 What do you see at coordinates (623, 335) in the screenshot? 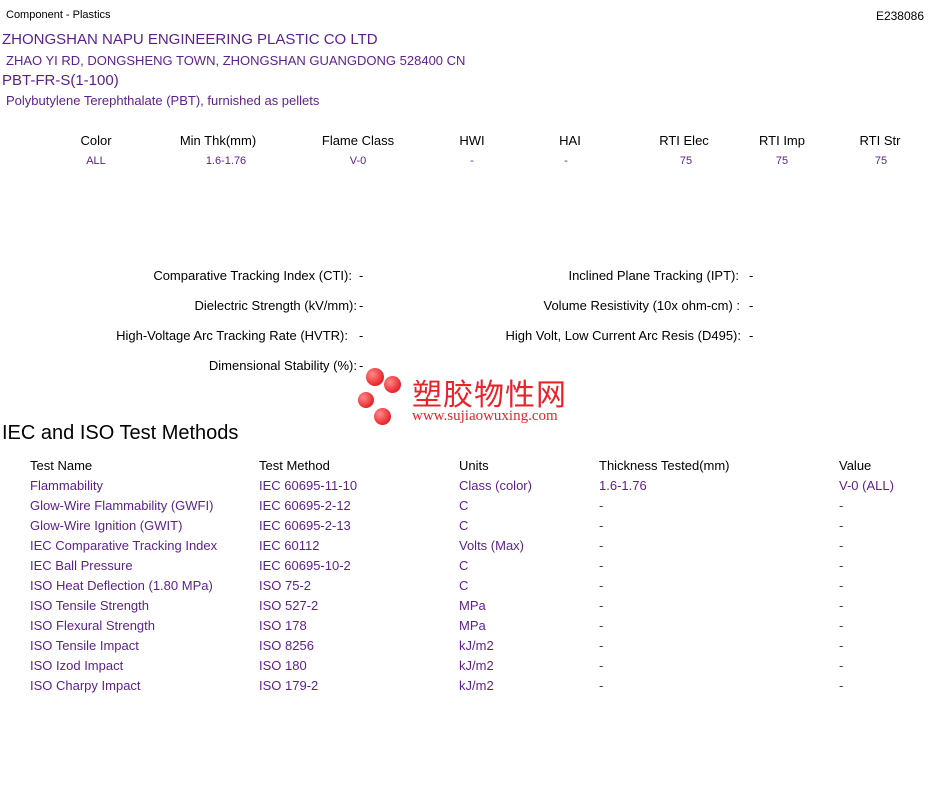
I see `d495-label: High Volt, Low Current Arc Resis (D495):` at bounding box center [623, 335].